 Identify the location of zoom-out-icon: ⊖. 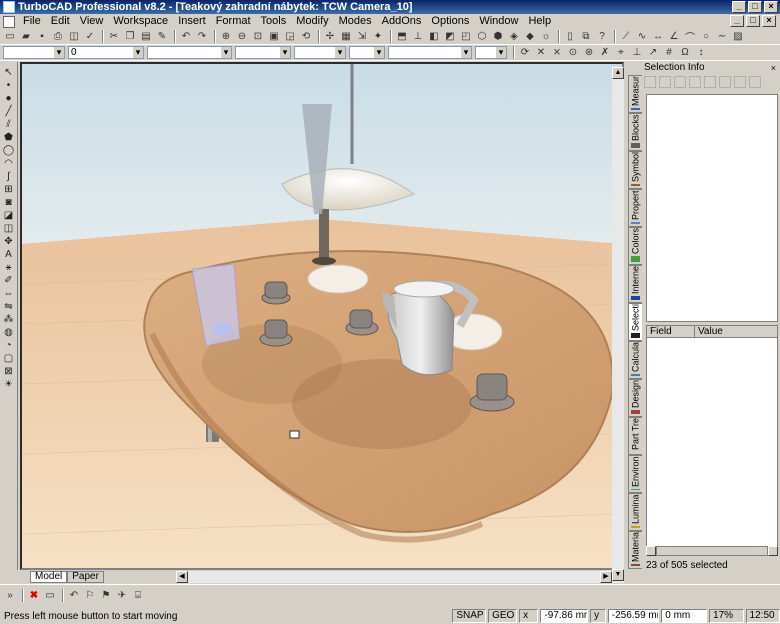
(242, 36).